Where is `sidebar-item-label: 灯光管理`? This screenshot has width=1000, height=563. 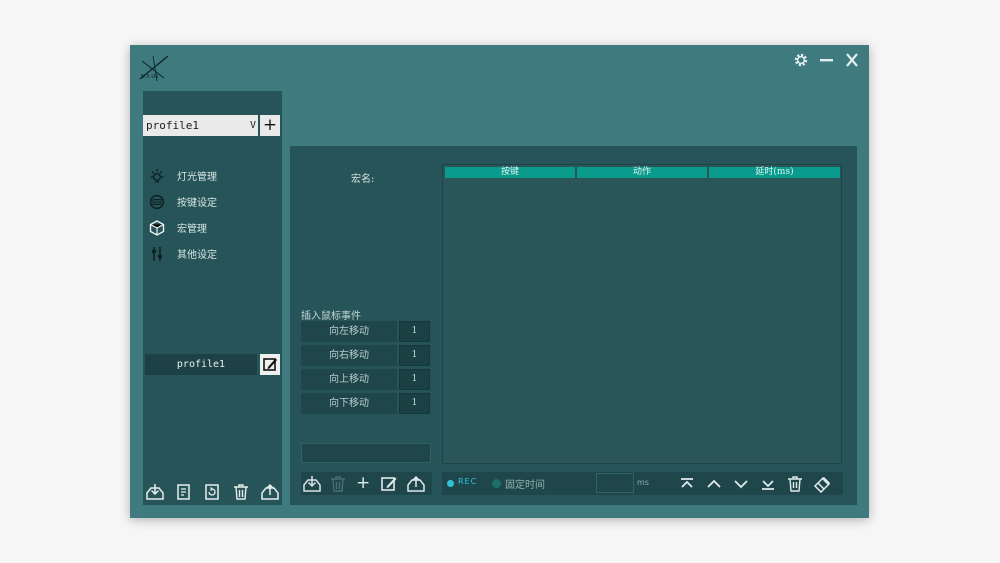 sidebar-item-label: 灯光管理 is located at coordinates (197, 177).